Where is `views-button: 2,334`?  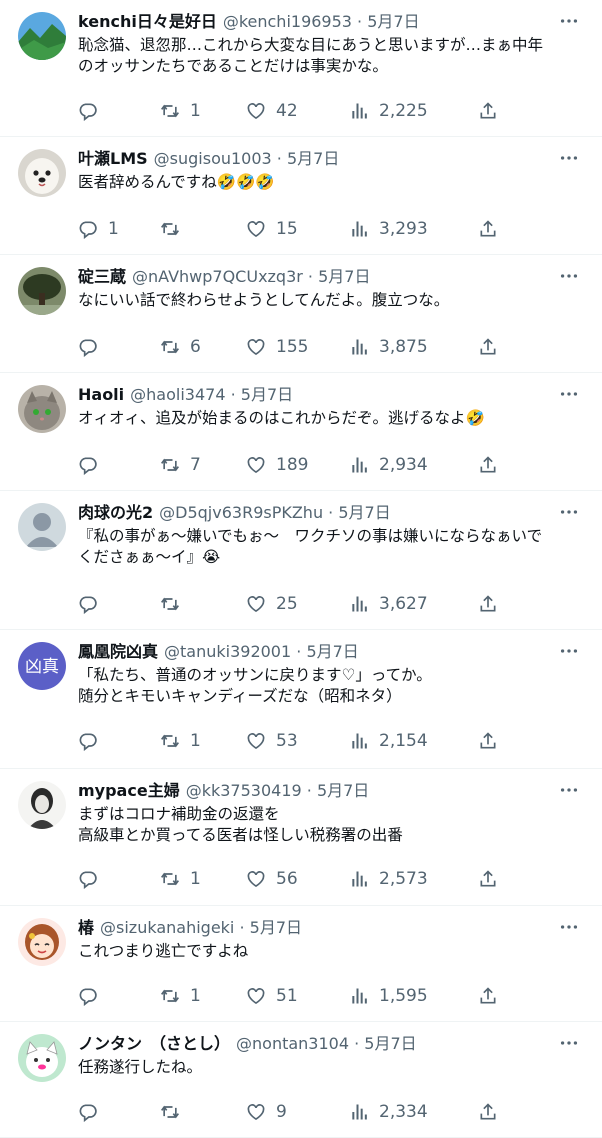 views-button: 2,334 is located at coordinates (388, 1112).